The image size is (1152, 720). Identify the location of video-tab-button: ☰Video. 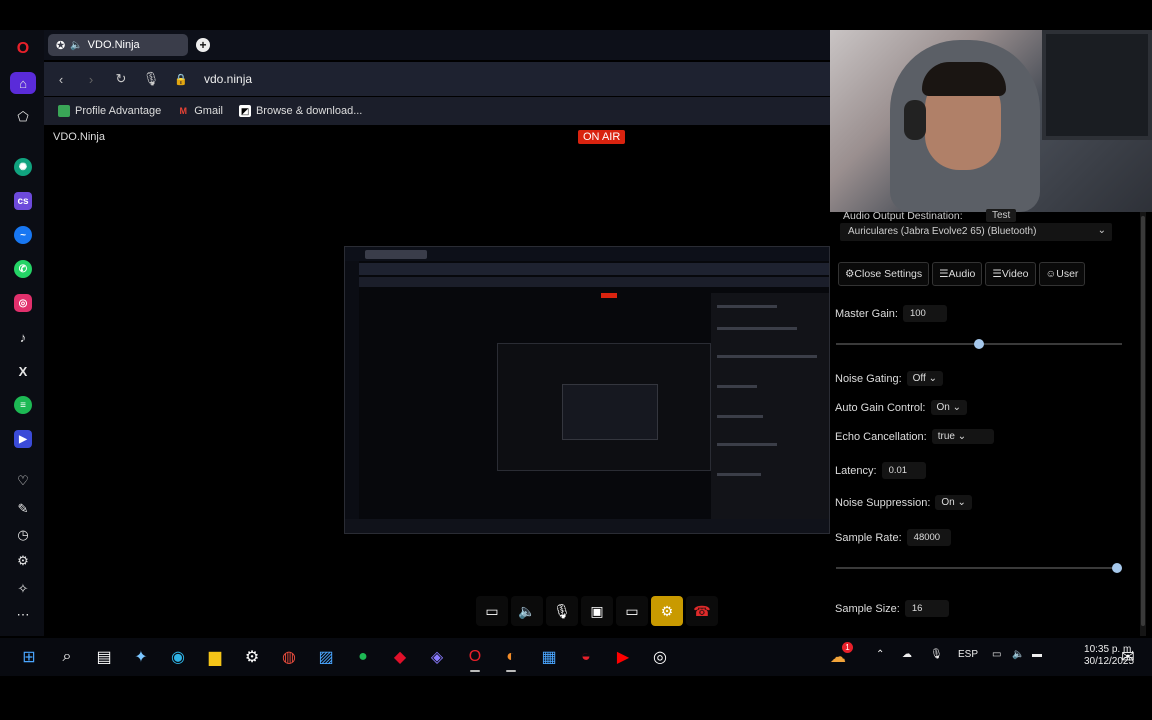
(1010, 274).